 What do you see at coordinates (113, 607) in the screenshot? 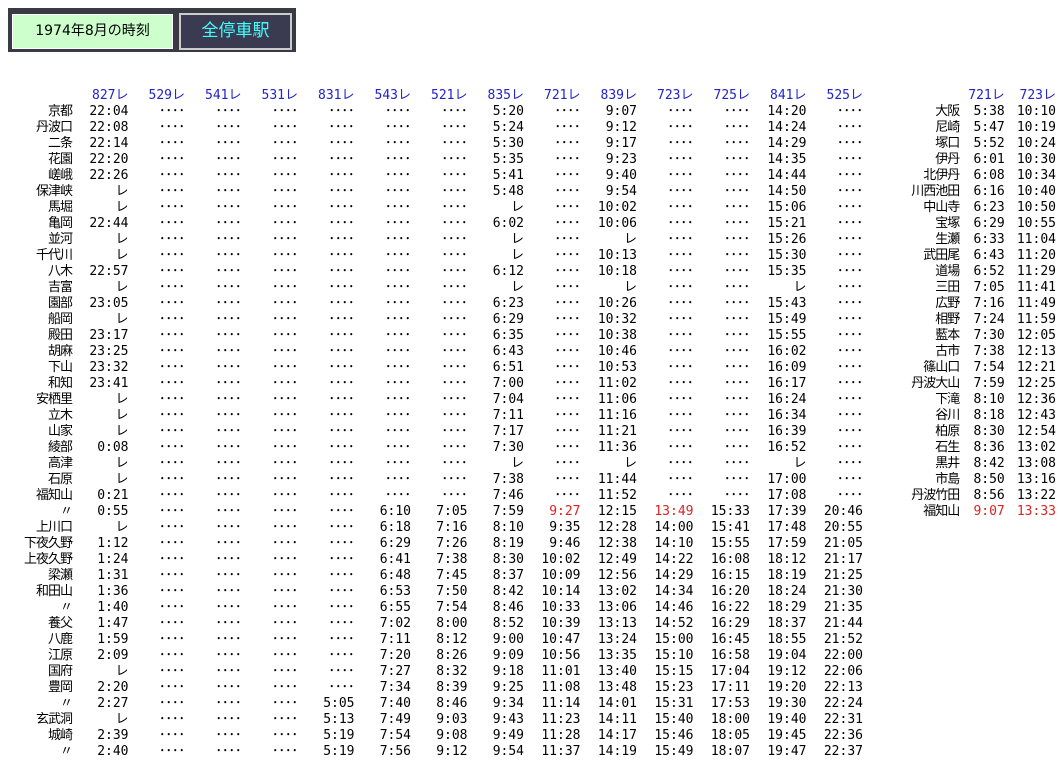
I see `time-cell: 1:40` at bounding box center [113, 607].